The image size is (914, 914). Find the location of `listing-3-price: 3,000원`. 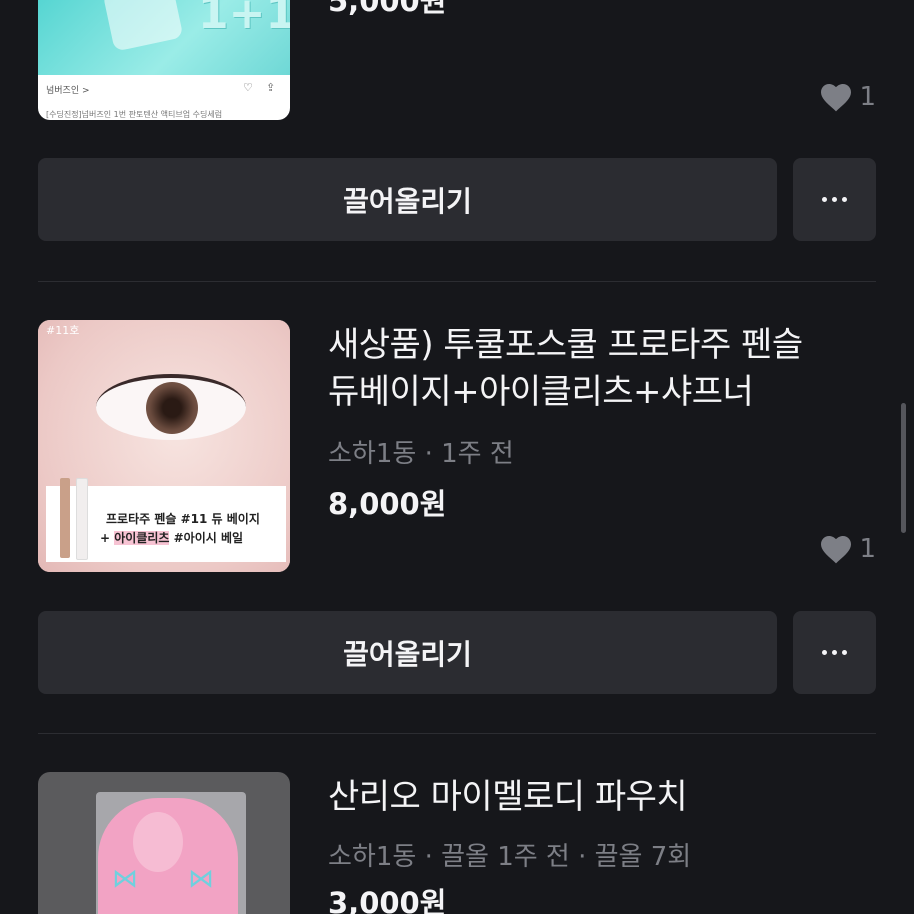

listing-3-price: 3,000원 is located at coordinates (387, 900).